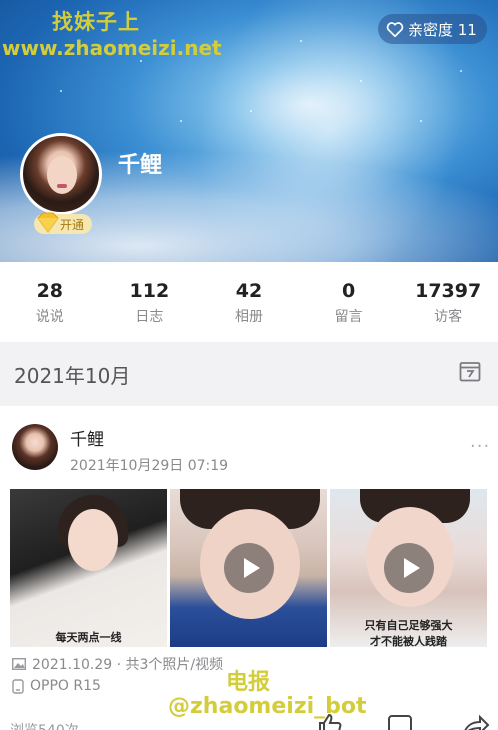  I want to click on watermark-line3: 电报, so click(248, 682).